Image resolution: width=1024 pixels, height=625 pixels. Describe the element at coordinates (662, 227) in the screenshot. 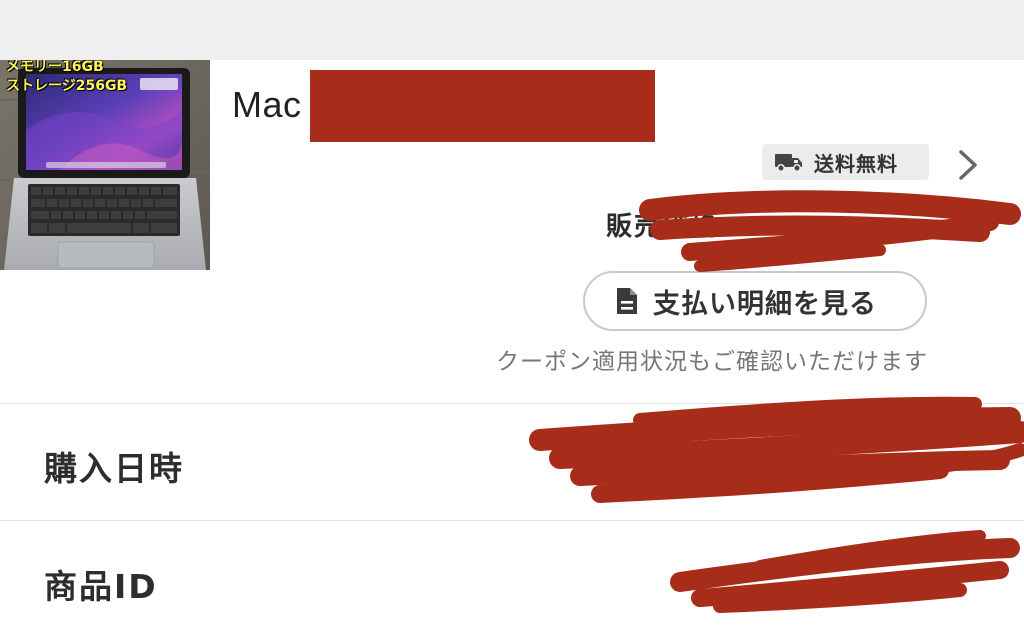

I see `price-label: 販売価格` at that location.